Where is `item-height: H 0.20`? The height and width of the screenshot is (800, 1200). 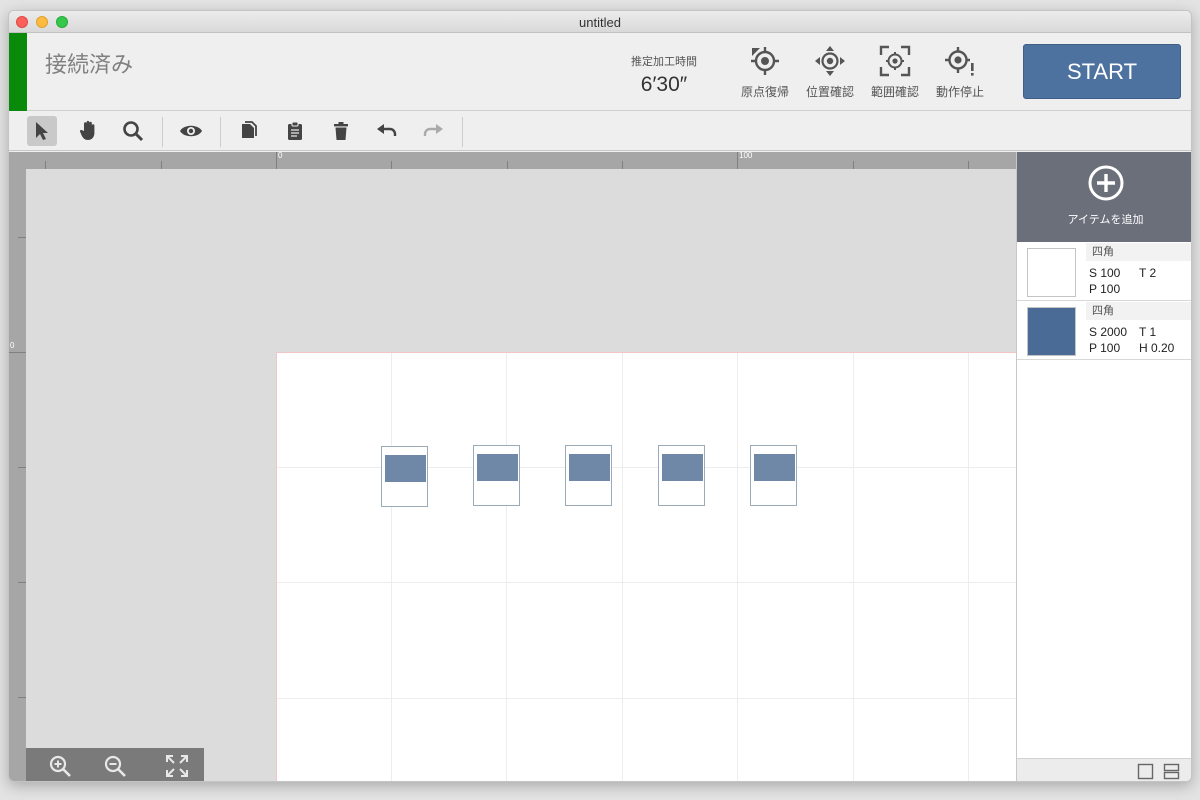 item-height: H 0.20 is located at coordinates (1157, 348).